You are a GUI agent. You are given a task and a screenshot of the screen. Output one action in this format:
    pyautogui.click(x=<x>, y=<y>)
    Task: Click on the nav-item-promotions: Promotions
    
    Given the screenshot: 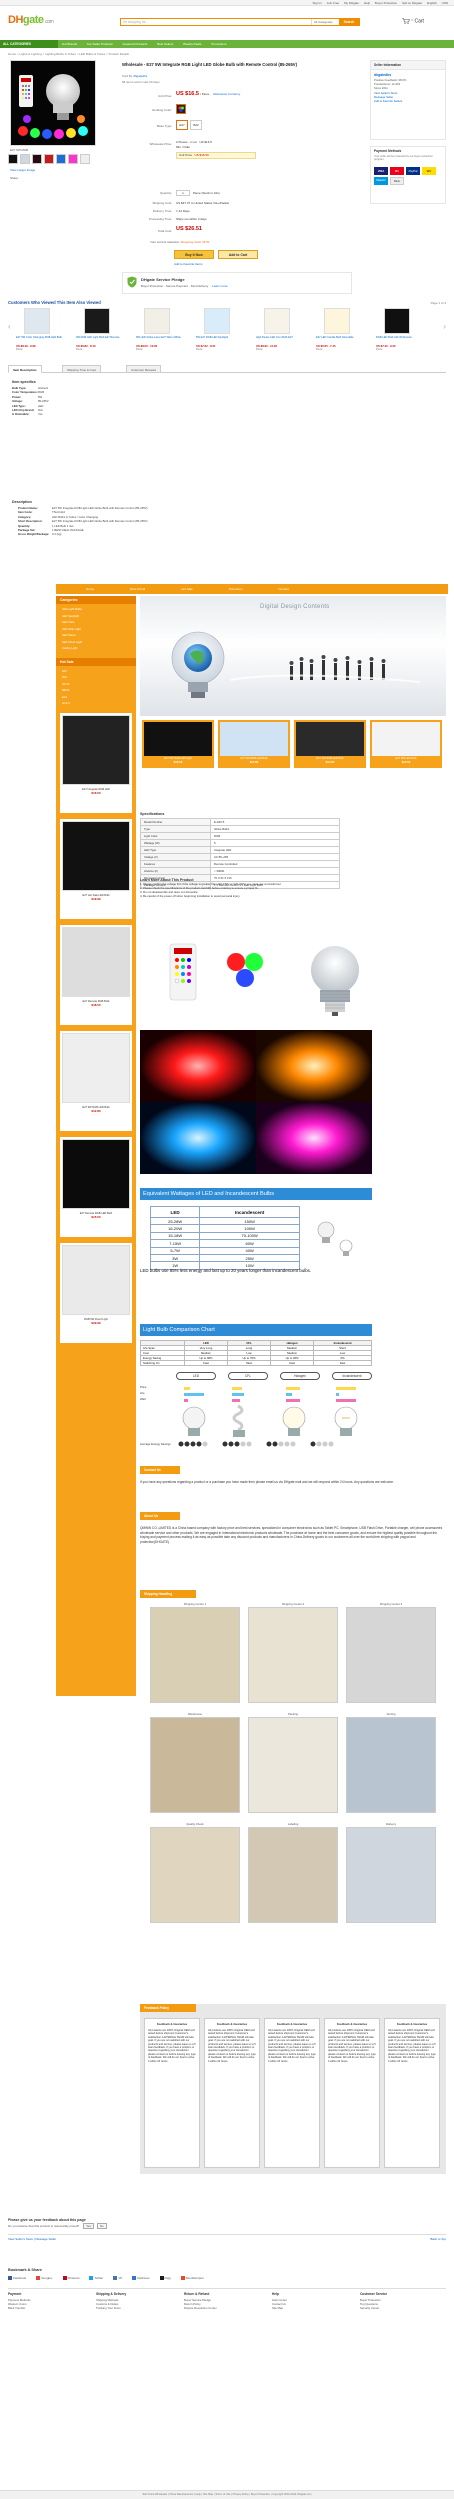 What is the action you would take?
    pyautogui.click(x=218, y=44)
    